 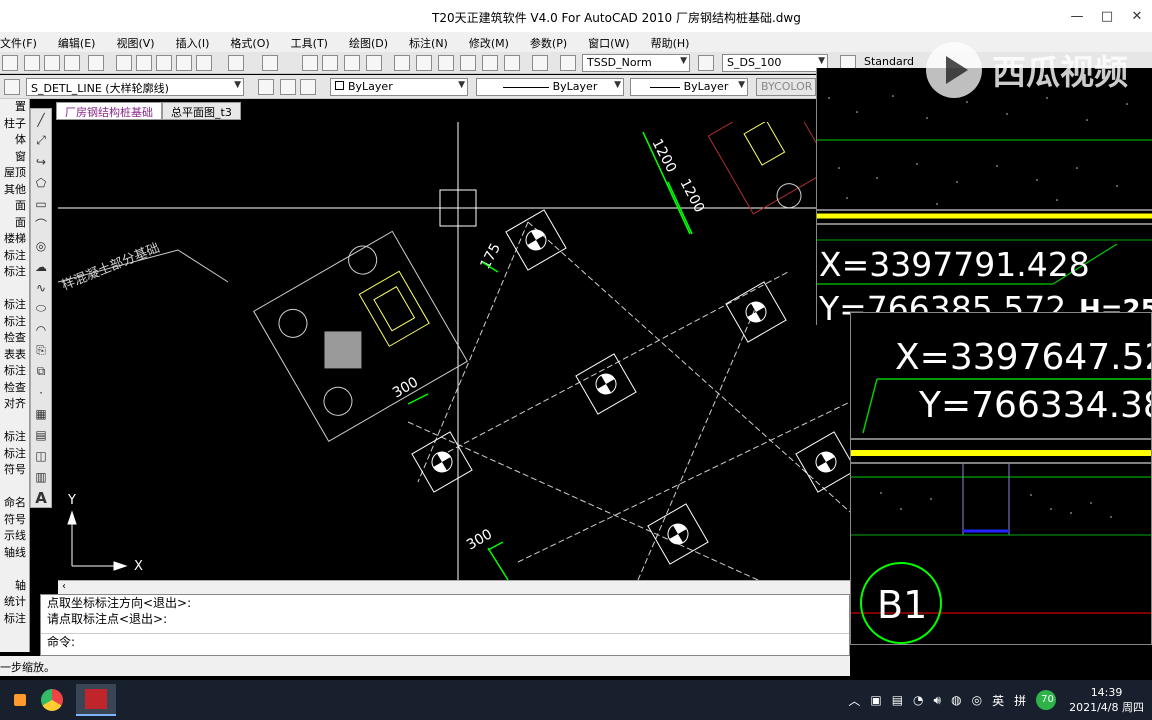 I want to click on color-select: ByLayer ▼, so click(x=399, y=87).